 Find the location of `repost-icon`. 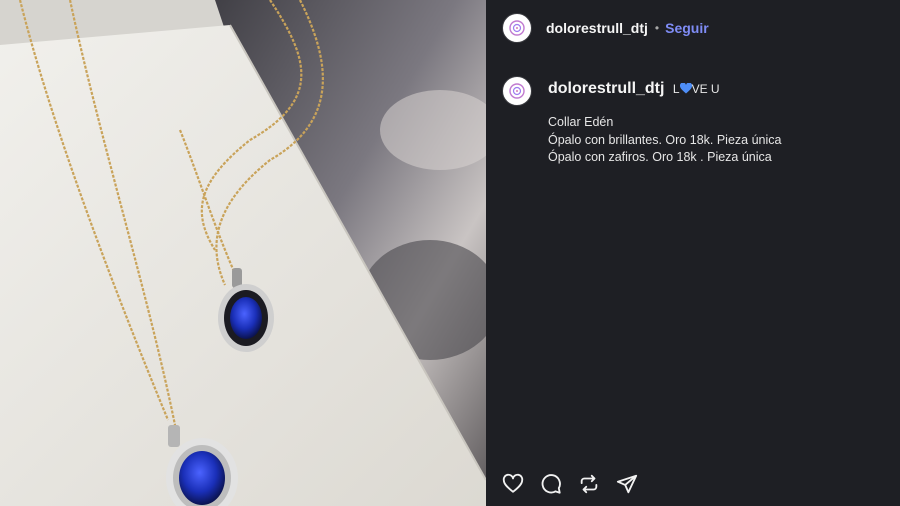

repost-icon is located at coordinates (589, 484).